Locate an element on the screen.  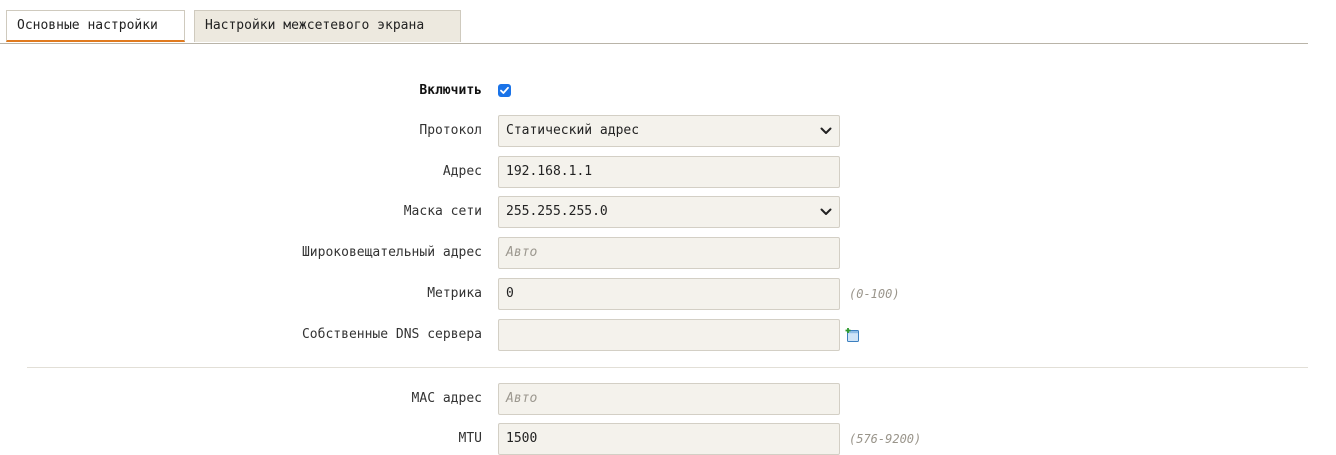
enable-row: Включить is located at coordinates (668, 91).